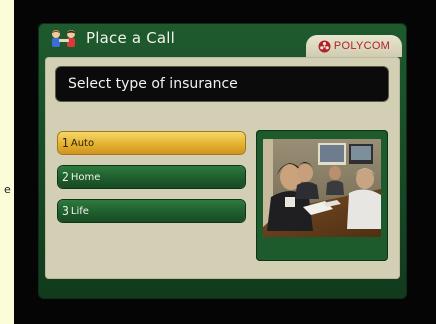  I want to click on option-number: 3, so click(65, 211).